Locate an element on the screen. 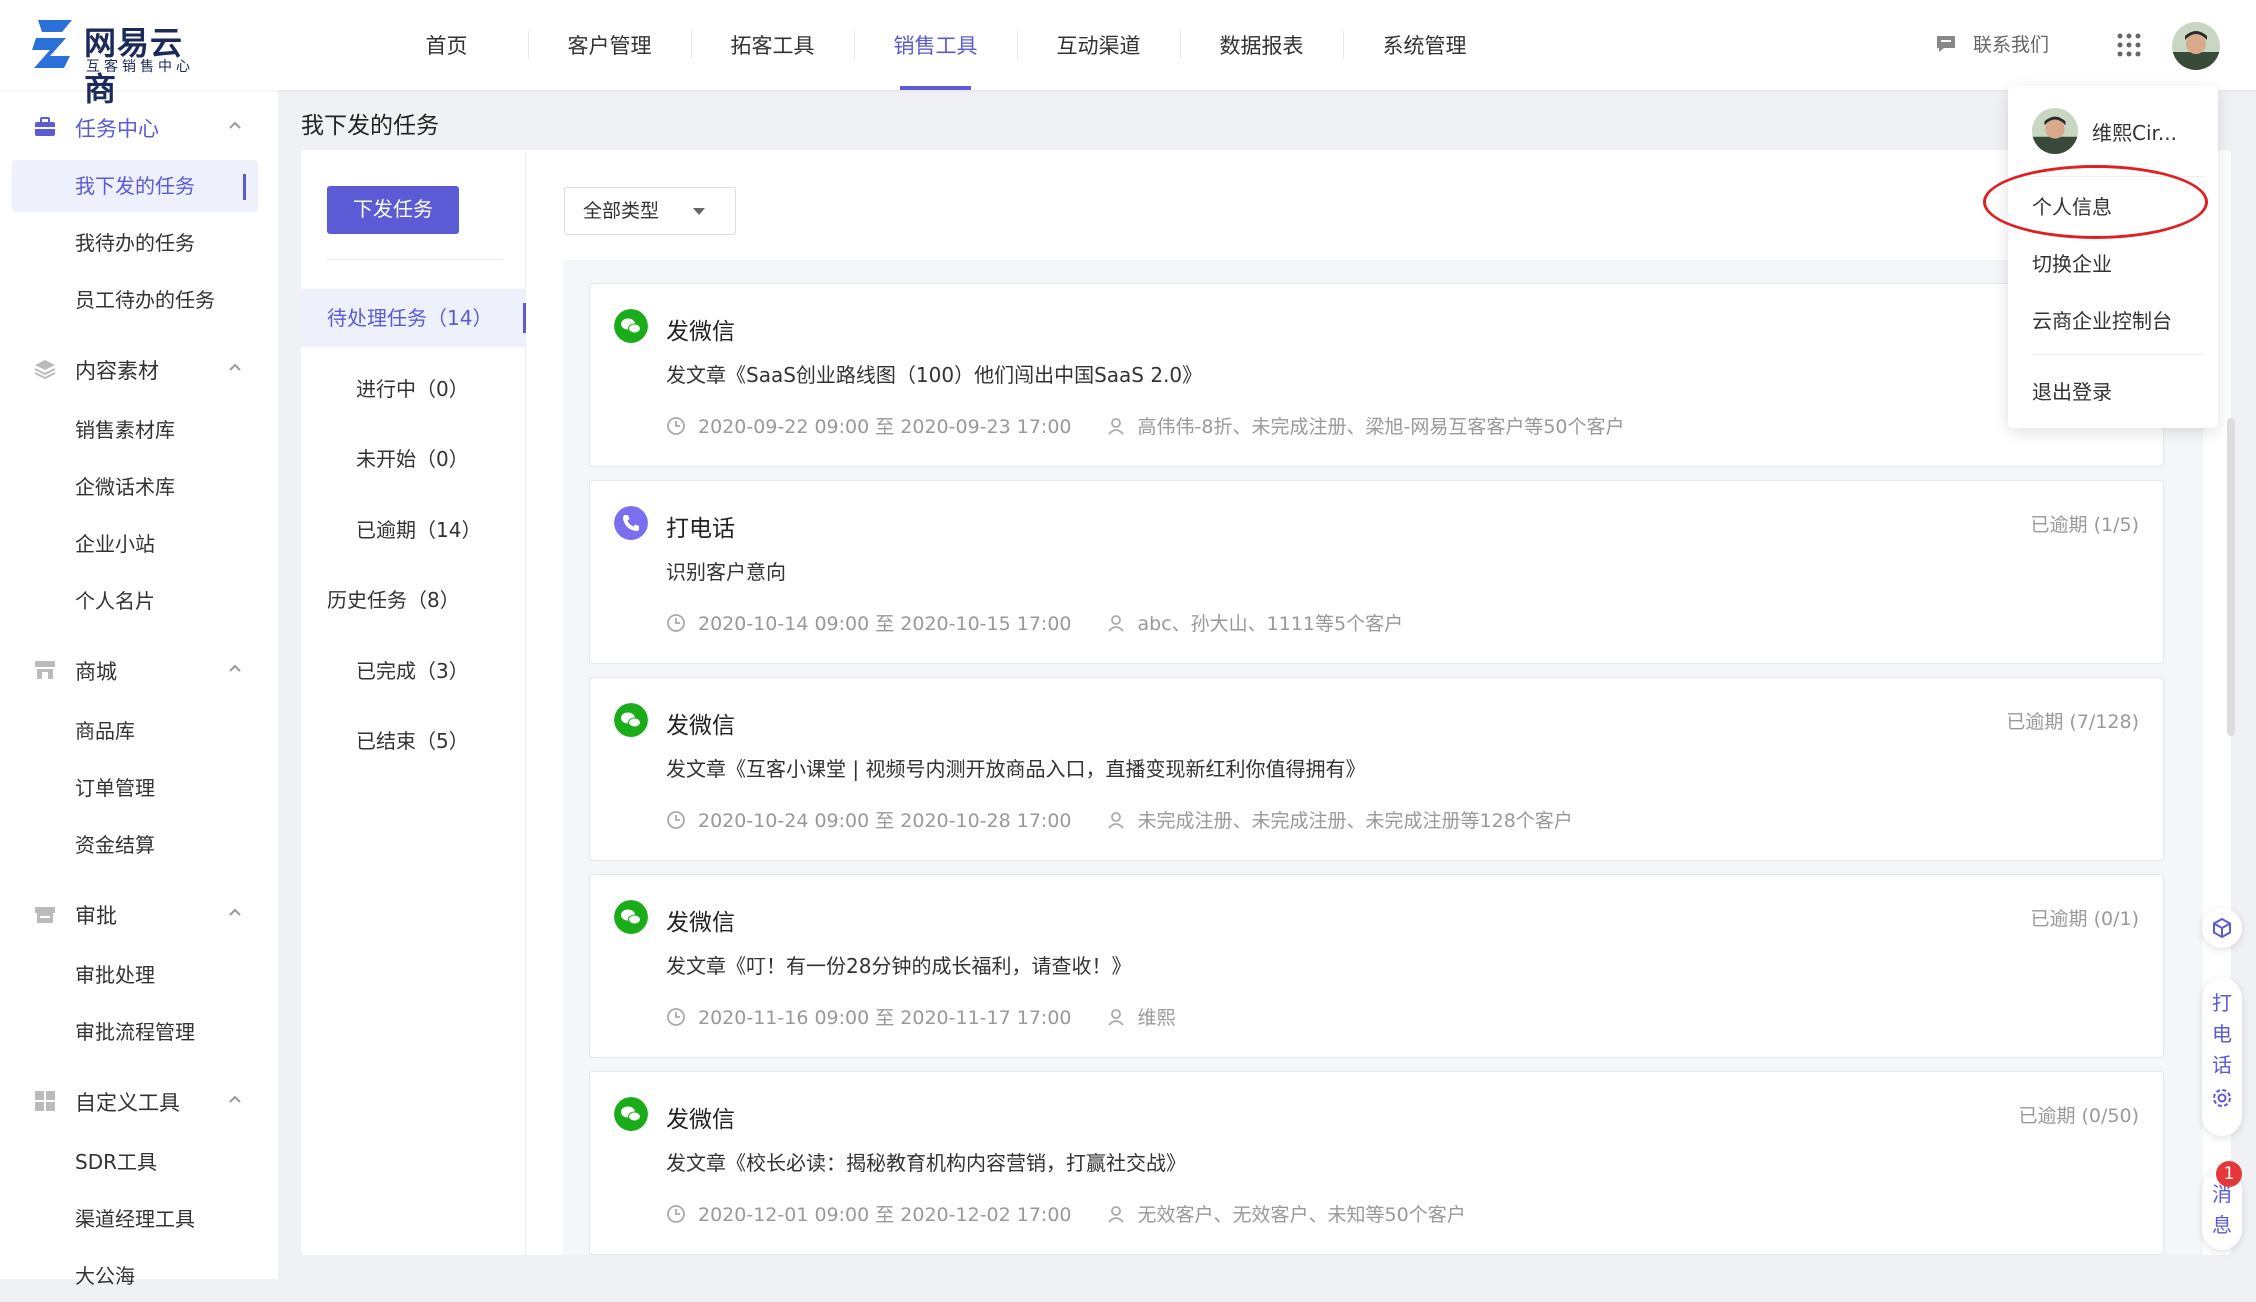 Image resolution: width=2256 pixels, height=1302 pixels. status-in-progress: 进行中（0） is located at coordinates (413, 389).